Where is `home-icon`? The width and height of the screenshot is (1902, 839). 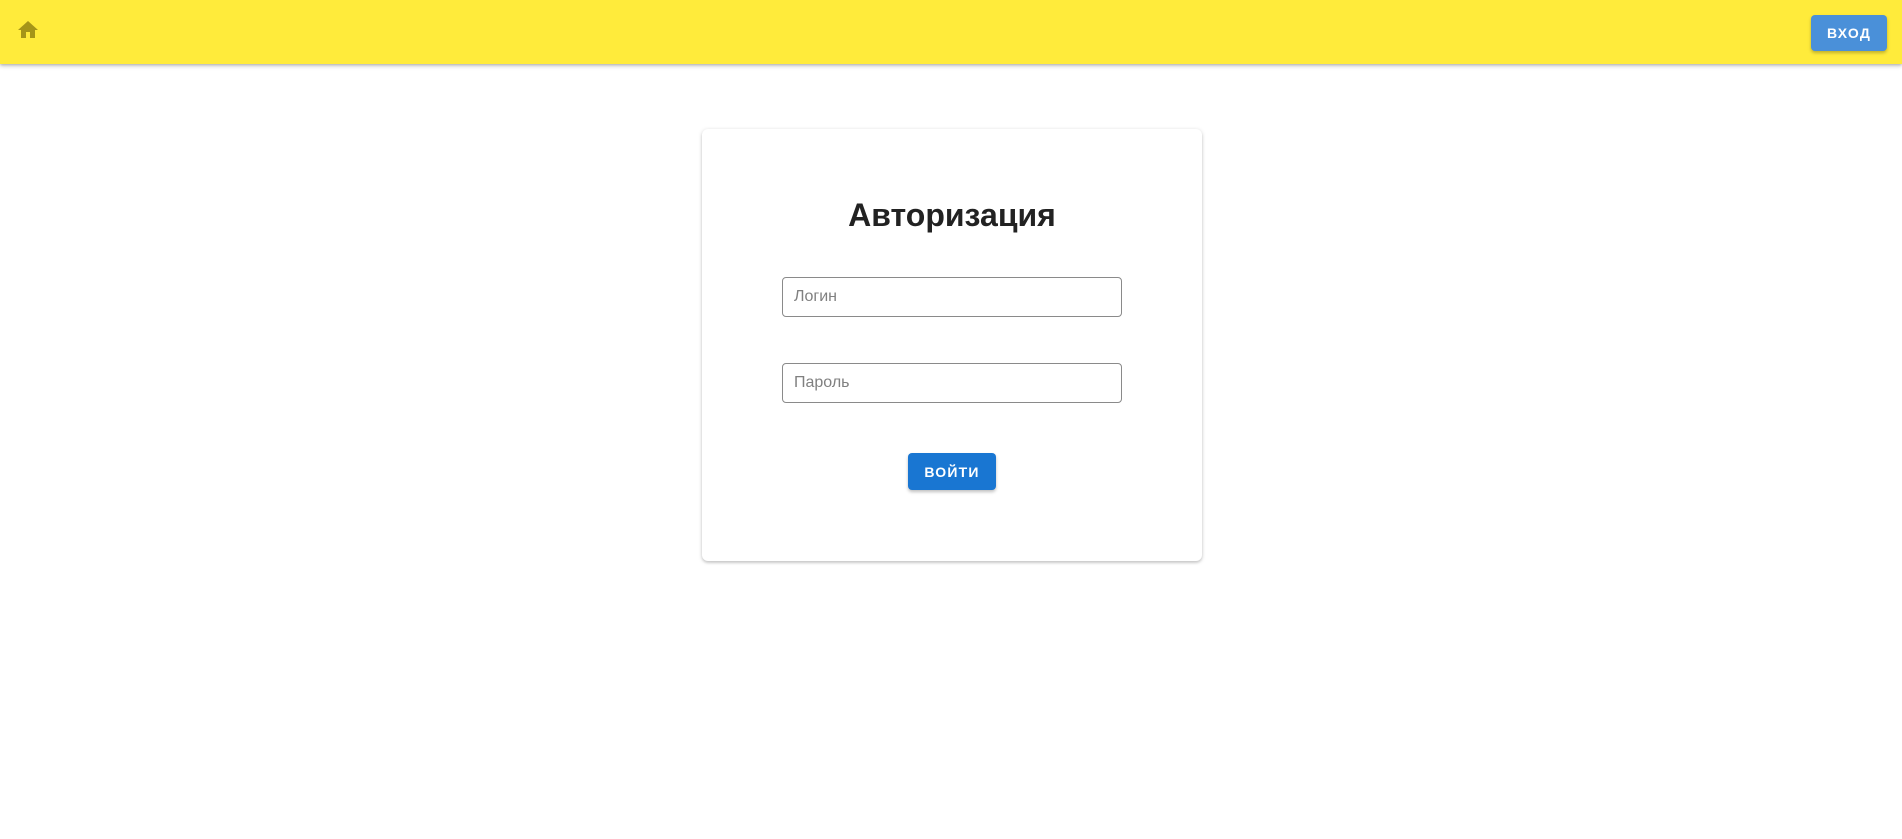
home-icon is located at coordinates (28, 32).